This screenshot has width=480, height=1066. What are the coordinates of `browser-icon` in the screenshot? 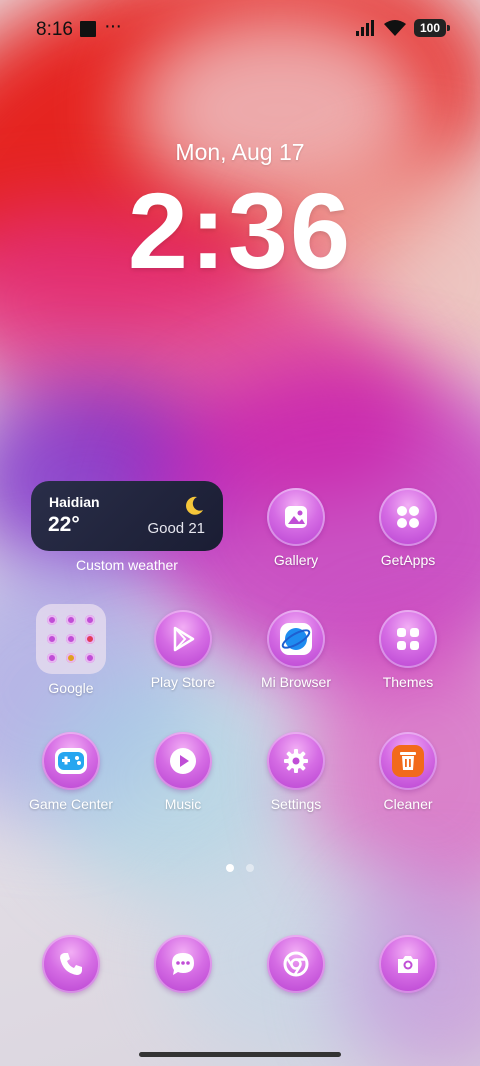 It's located at (296, 639).